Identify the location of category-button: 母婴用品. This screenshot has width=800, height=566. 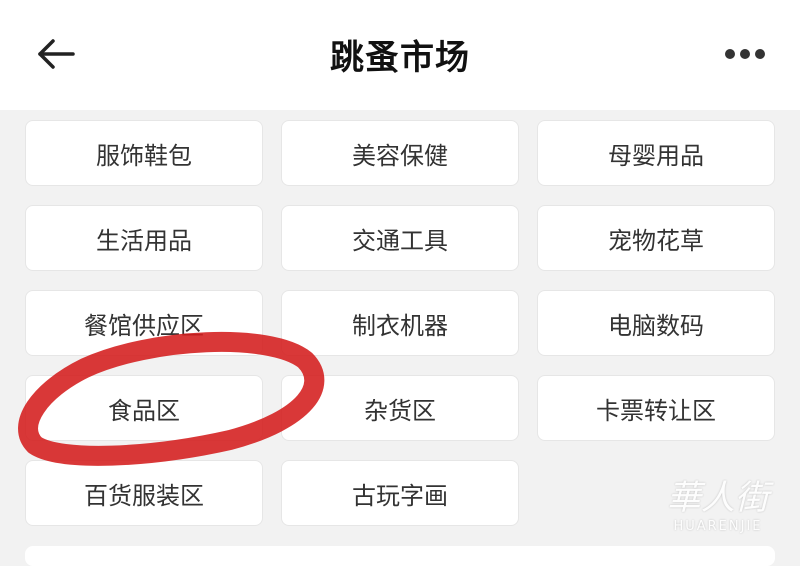
(656, 153).